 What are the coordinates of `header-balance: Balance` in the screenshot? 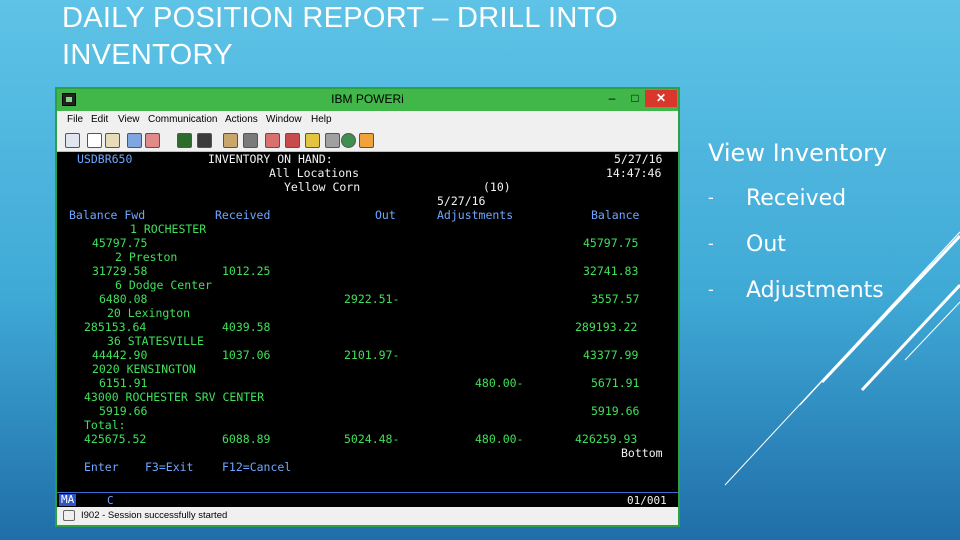 It's located at (615, 215).